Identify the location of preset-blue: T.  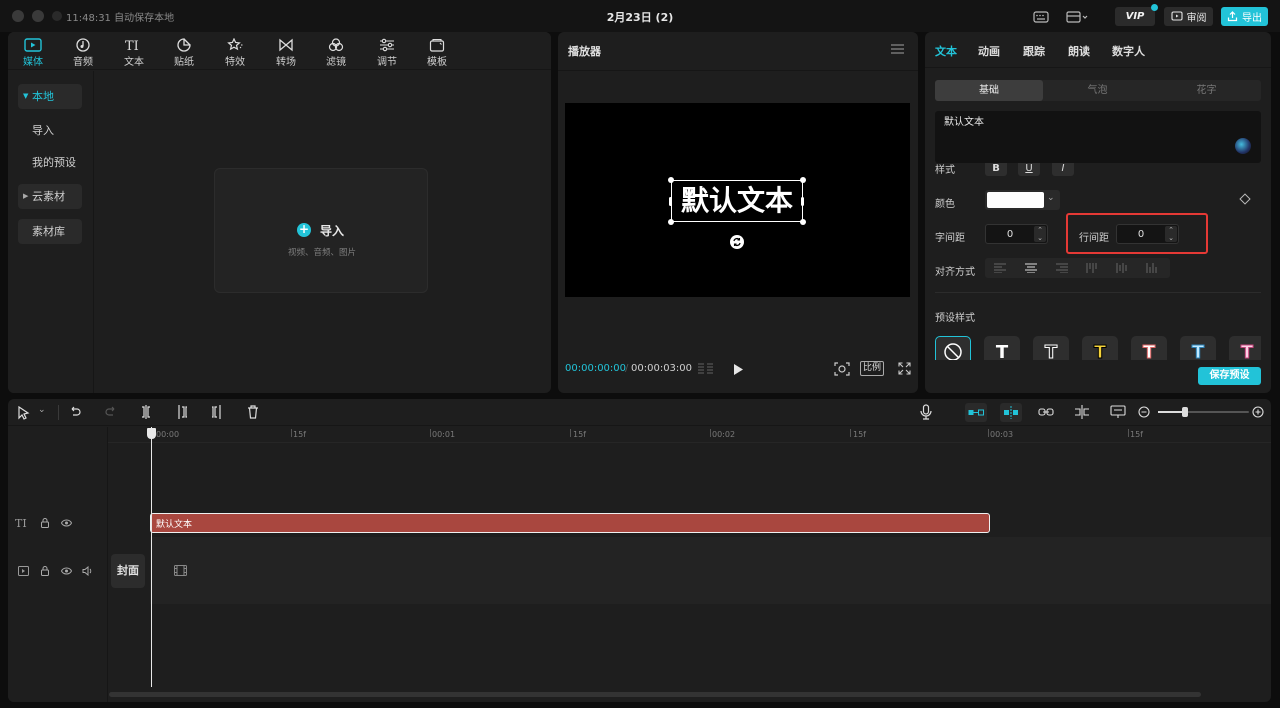
(1198, 348).